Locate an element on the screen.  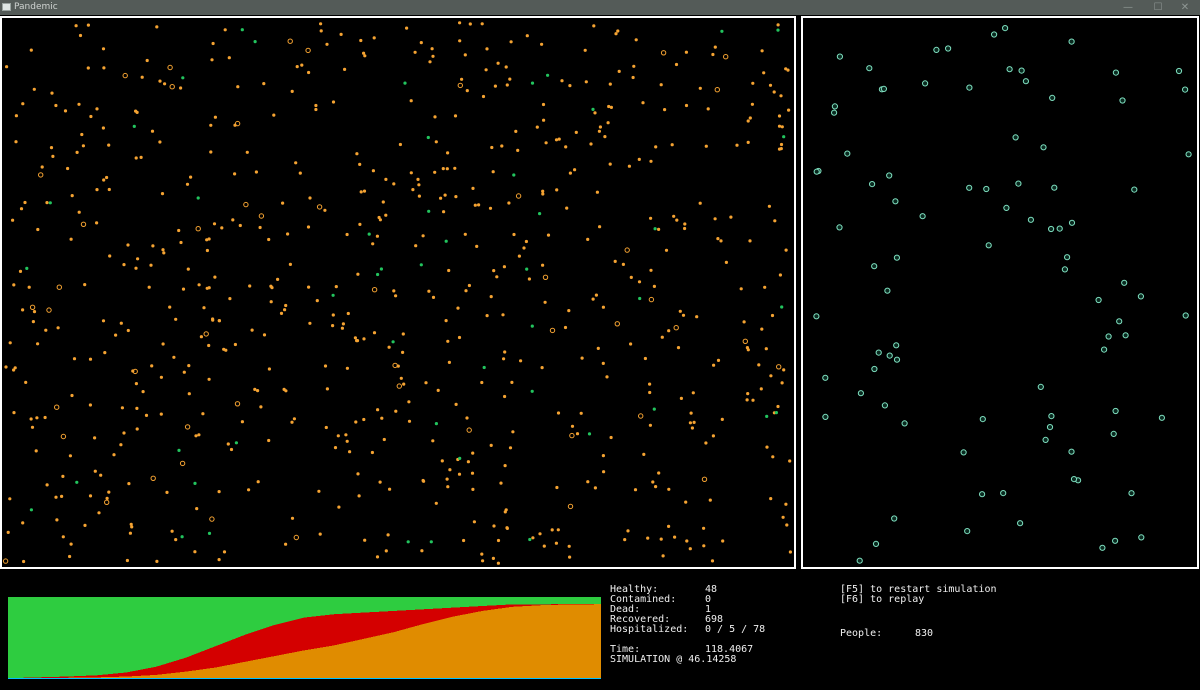
people-value: 830 is located at coordinates (924, 633).